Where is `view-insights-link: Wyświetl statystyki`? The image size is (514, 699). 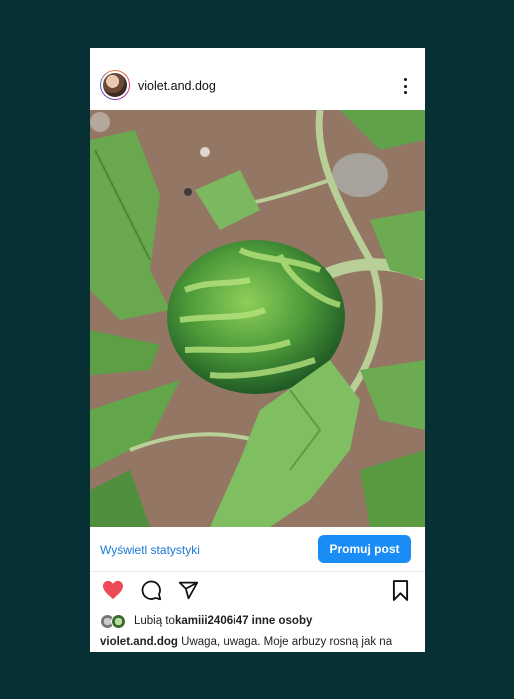
view-insights-link: Wyświetl statystyki is located at coordinates (150, 550).